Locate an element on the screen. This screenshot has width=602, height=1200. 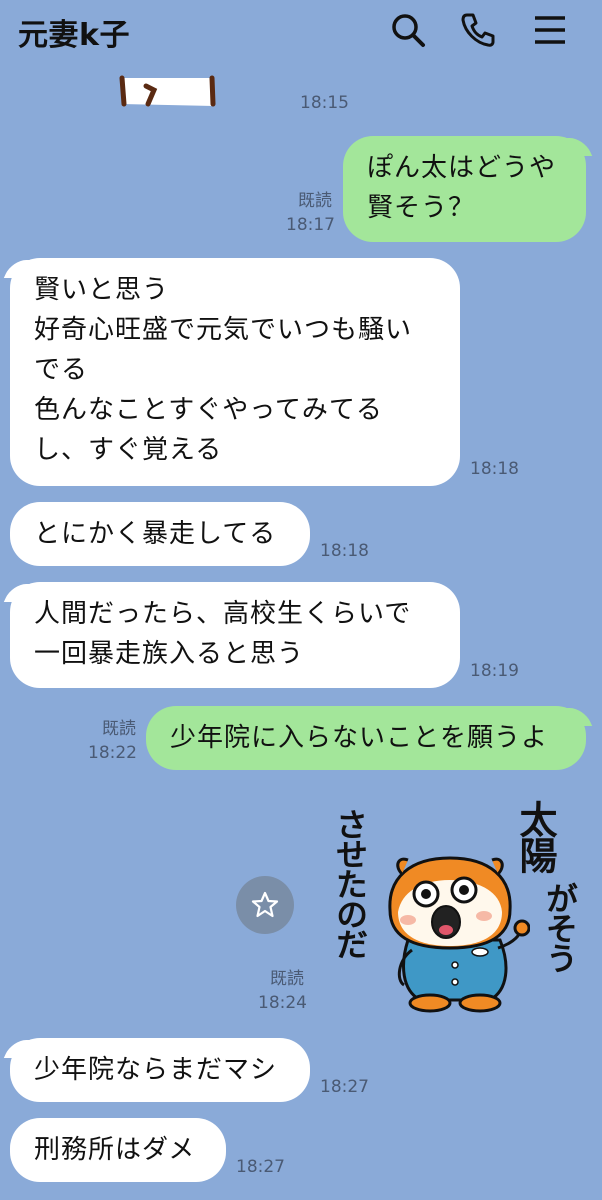
sticker-partial is located at coordinates (168, 86).